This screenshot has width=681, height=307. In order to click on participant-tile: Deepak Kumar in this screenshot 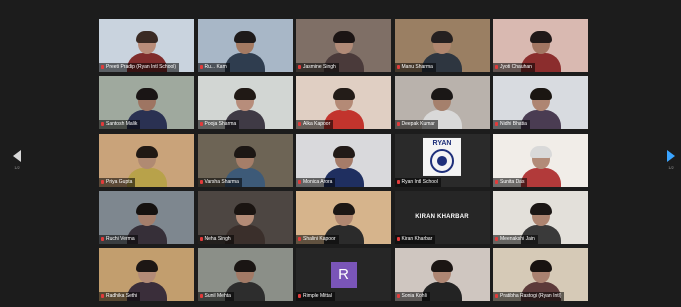, I will do `click(442, 103)`.